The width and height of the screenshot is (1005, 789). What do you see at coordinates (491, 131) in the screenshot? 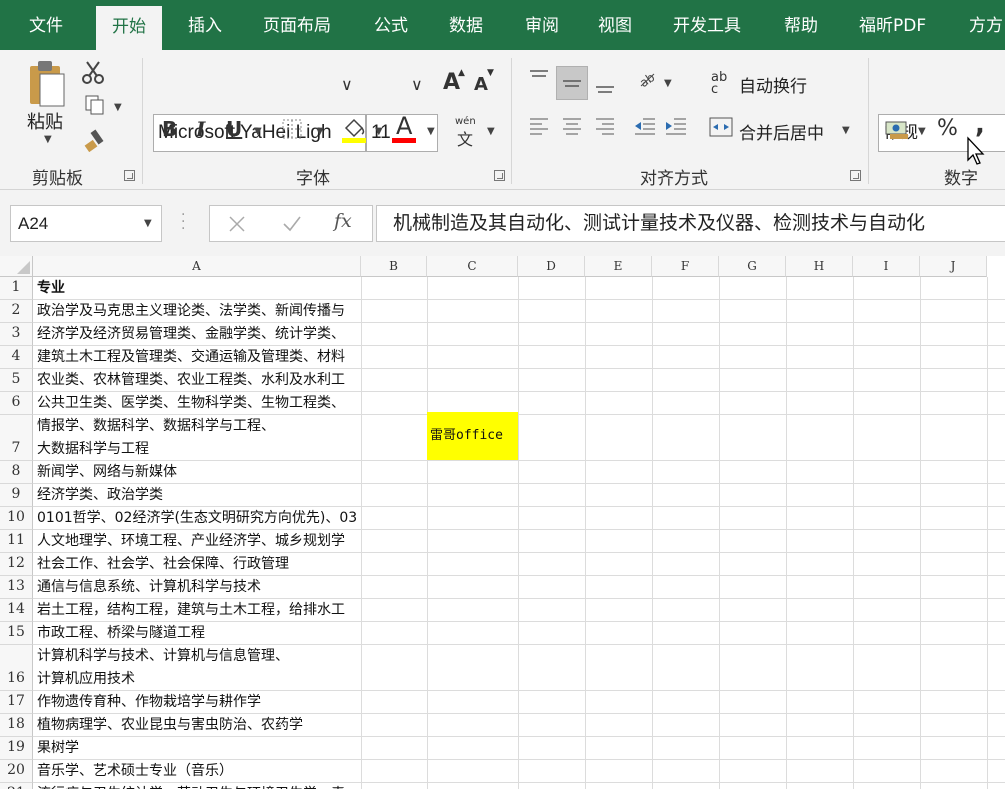
I see `phonetic-dropdown-icon: ▼` at bounding box center [491, 131].